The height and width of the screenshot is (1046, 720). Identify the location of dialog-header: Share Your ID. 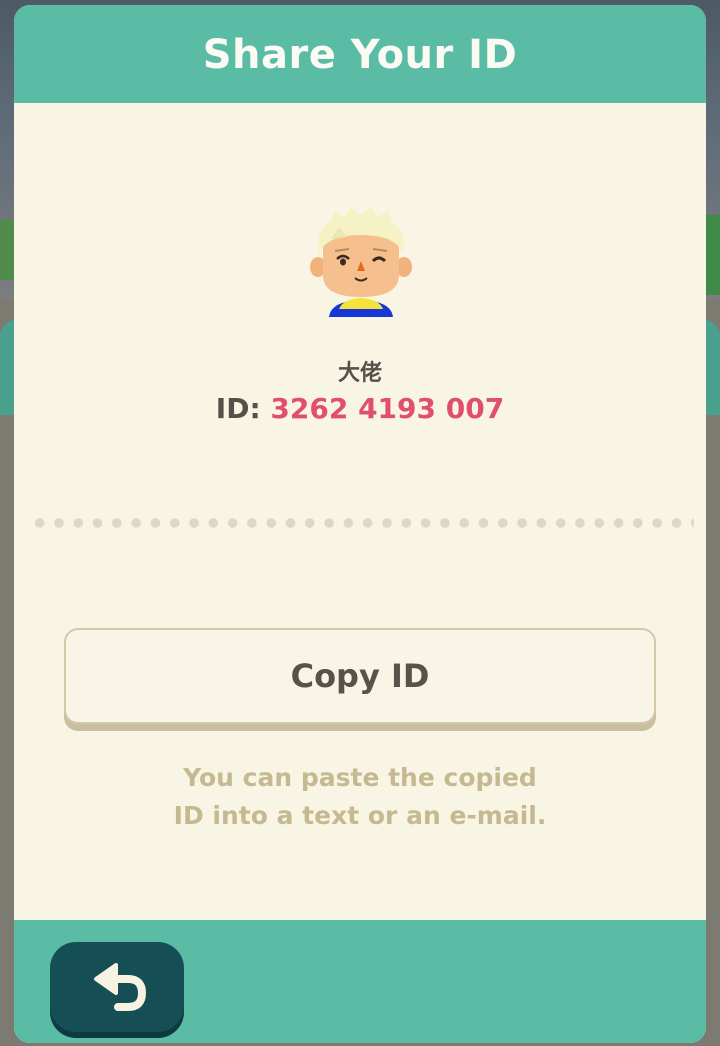
(360, 54).